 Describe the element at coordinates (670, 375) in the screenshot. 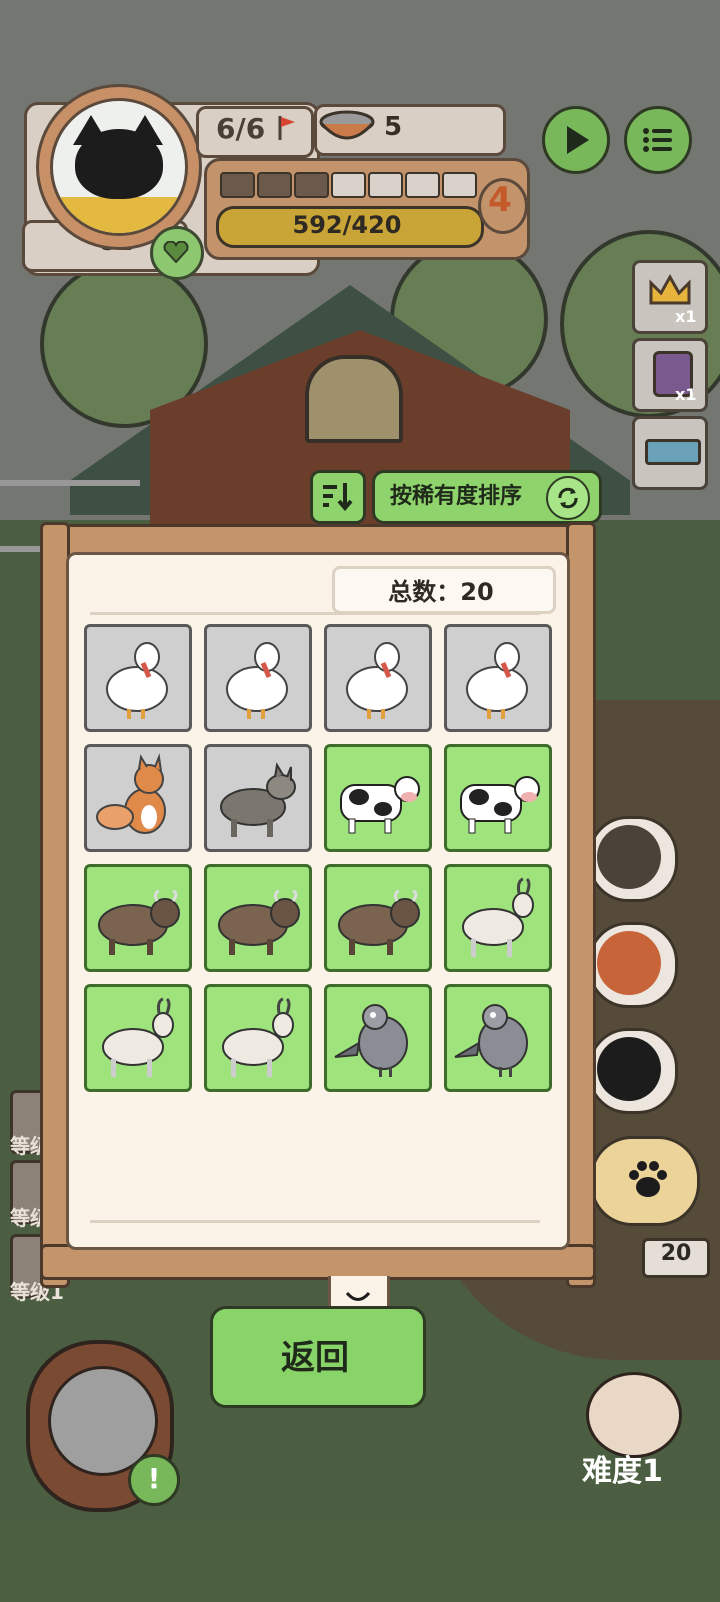

I see `potion-item: x1` at that location.